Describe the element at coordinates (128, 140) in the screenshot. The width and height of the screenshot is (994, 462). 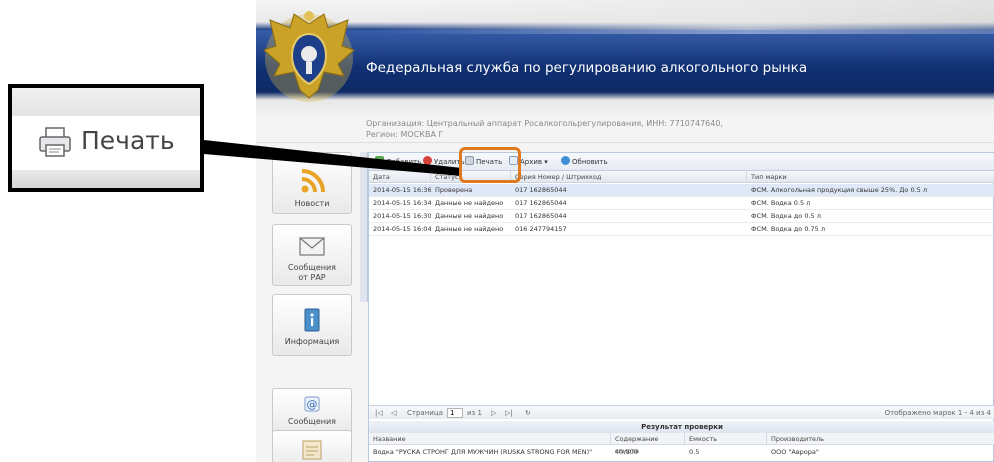
I see `print-label-zoomed: Печать` at that location.